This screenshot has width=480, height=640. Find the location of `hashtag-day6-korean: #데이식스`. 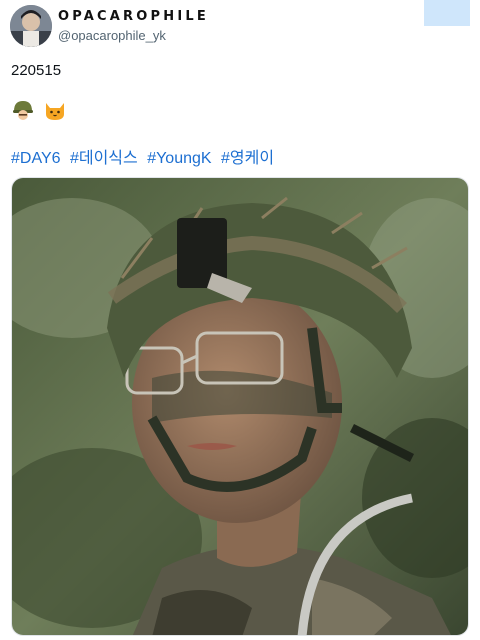

hashtag-day6-korean: #데이식스 is located at coordinates (104, 158).